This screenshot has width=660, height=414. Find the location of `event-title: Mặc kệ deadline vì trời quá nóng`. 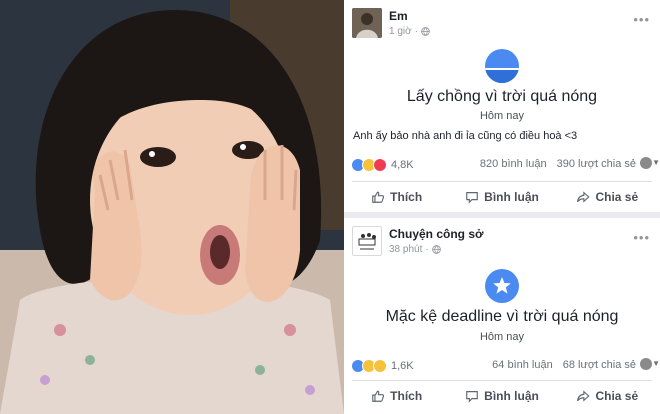

event-title: Mặc kệ deadline vì trời quá nóng is located at coordinates (502, 317).